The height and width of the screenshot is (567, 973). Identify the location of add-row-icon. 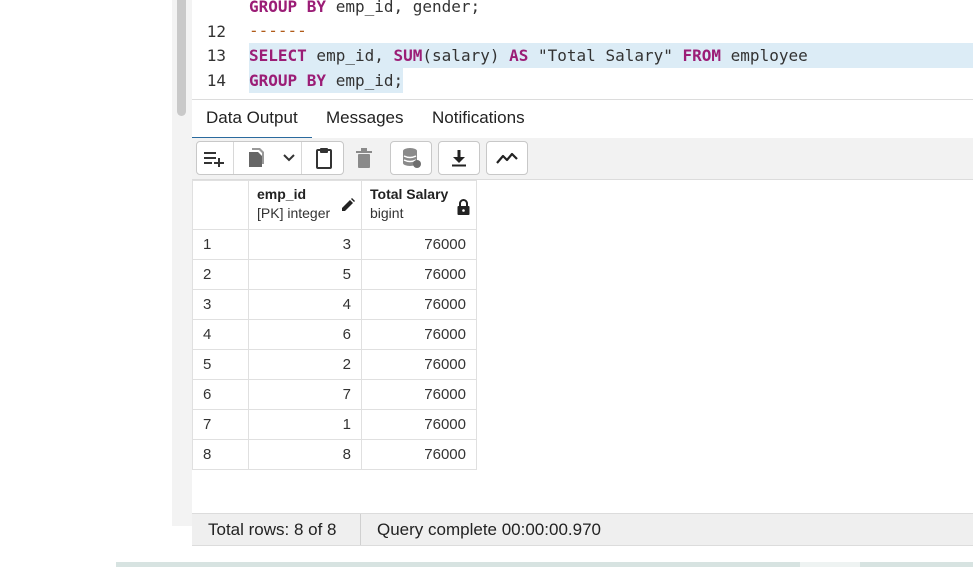
(214, 159).